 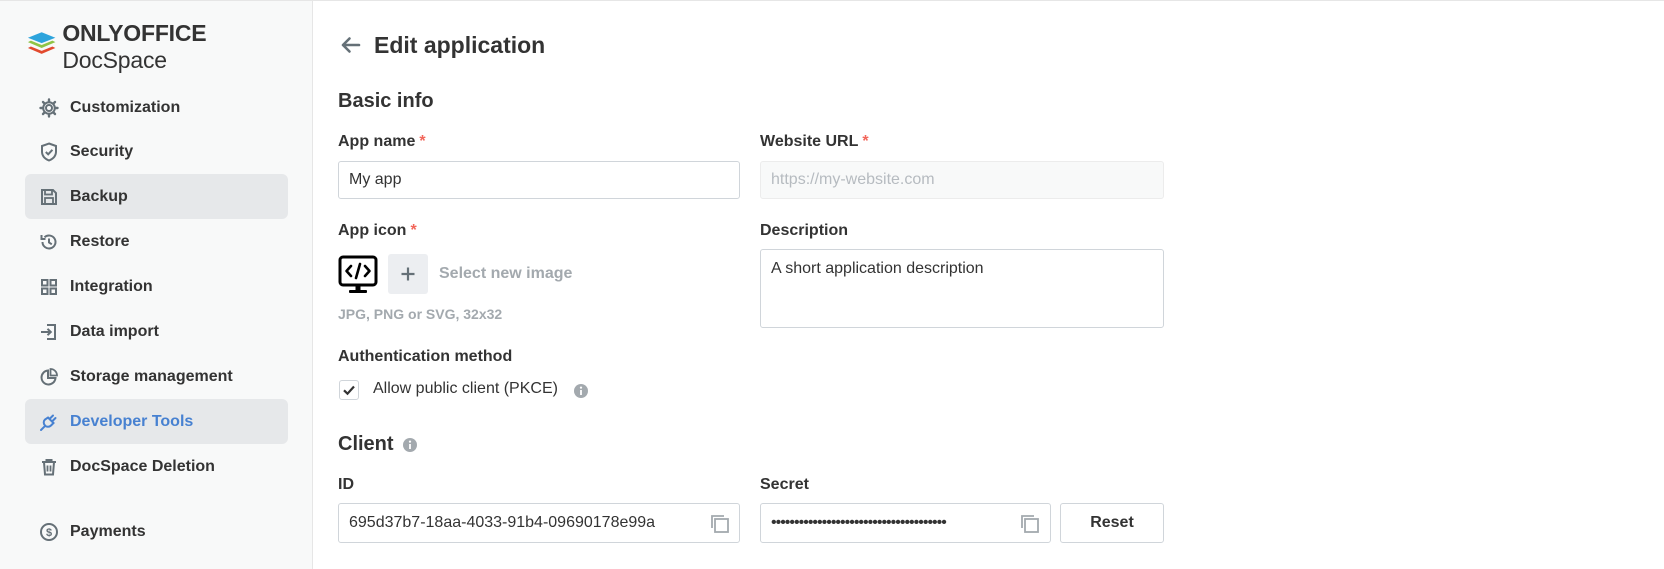 What do you see at coordinates (108, 531) in the screenshot?
I see `sidebar-item-label: Payments` at bounding box center [108, 531].